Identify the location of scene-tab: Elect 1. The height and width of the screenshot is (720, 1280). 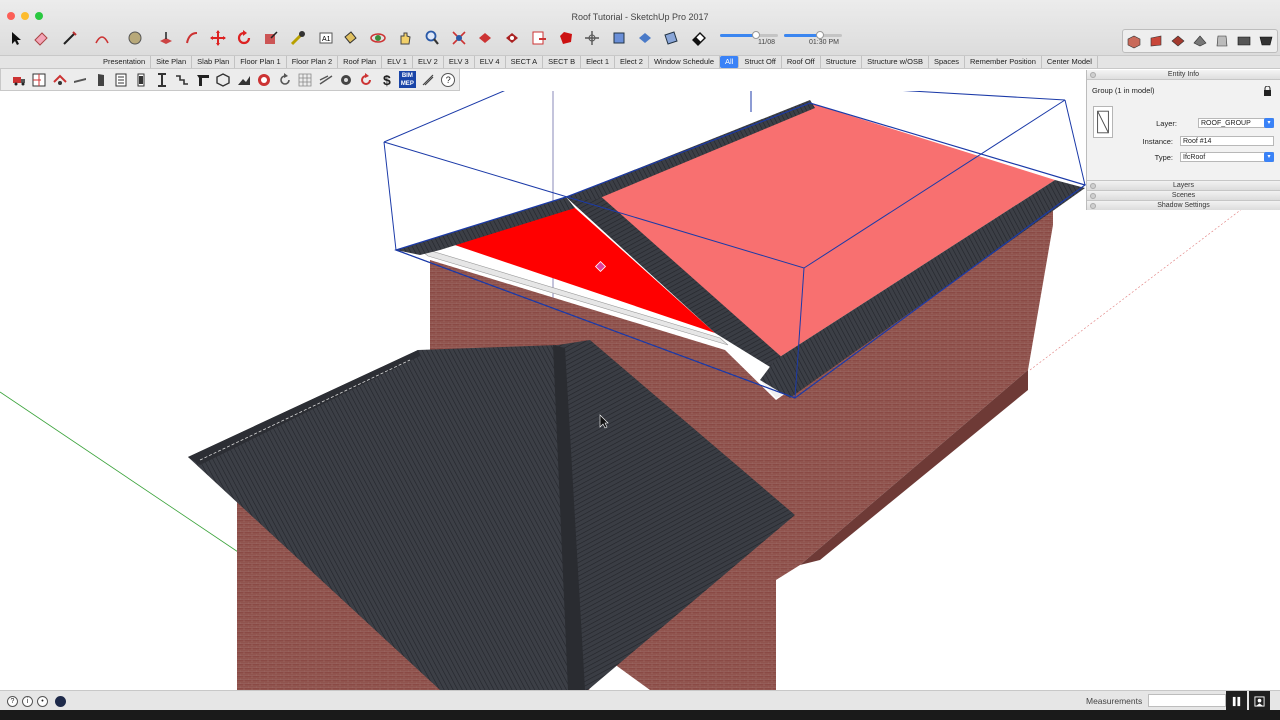
(598, 62).